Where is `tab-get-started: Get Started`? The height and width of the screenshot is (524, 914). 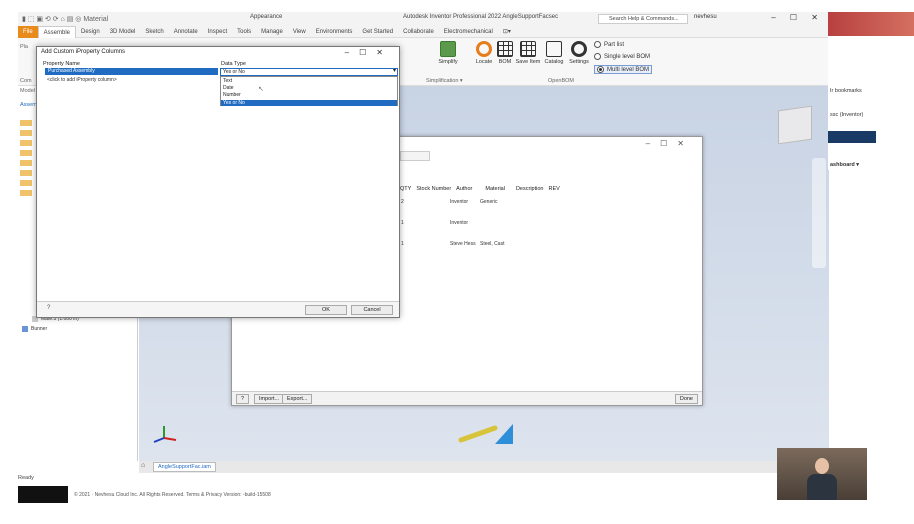 tab-get-started: Get Started is located at coordinates (377, 32).